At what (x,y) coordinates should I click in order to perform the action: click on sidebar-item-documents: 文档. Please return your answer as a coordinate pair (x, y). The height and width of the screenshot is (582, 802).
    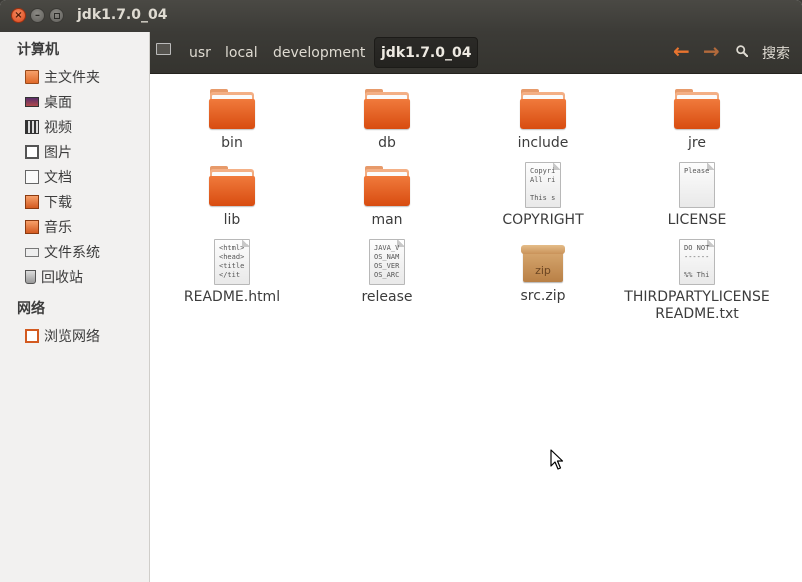
    Looking at the image, I should click on (48, 177).